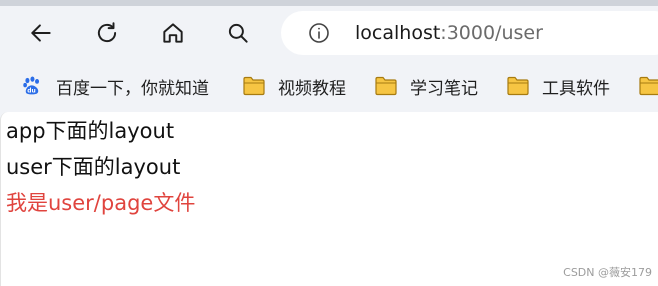 The width and height of the screenshot is (658, 286). What do you see at coordinates (319, 33) in the screenshot?
I see `info-icon` at bounding box center [319, 33].